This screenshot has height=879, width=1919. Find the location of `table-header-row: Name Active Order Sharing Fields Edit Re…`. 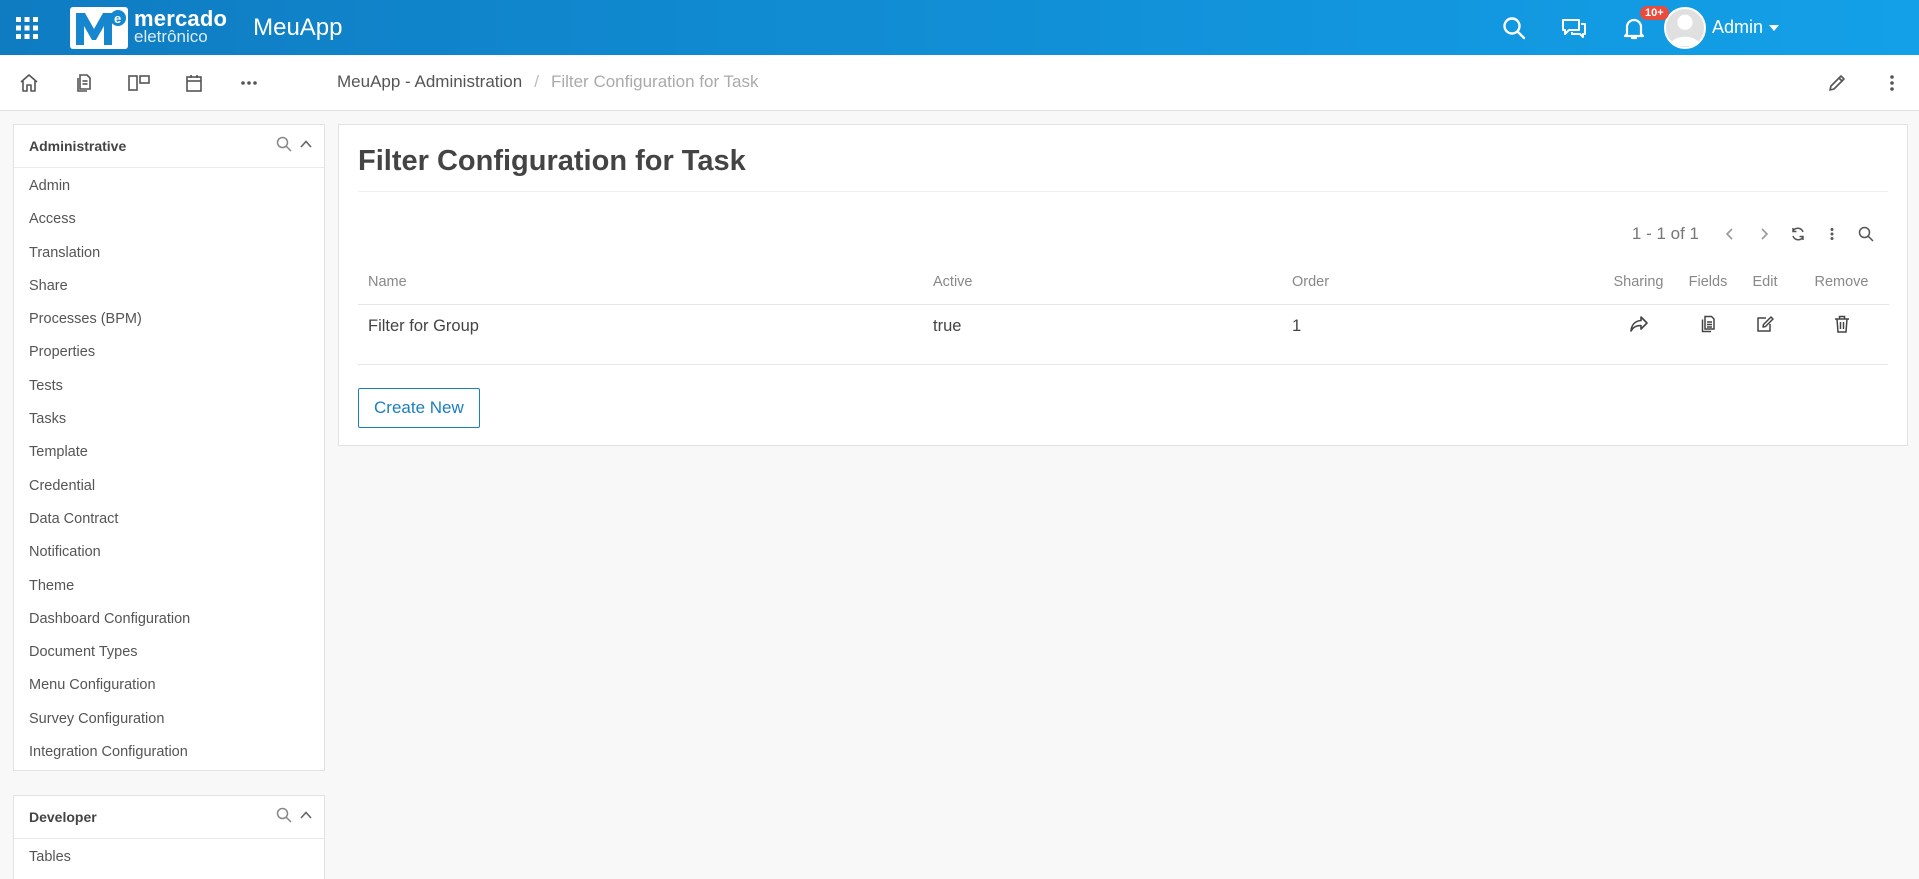

table-header-row: Name Active Order Sharing Fields Edit Re… is located at coordinates (1123, 283).